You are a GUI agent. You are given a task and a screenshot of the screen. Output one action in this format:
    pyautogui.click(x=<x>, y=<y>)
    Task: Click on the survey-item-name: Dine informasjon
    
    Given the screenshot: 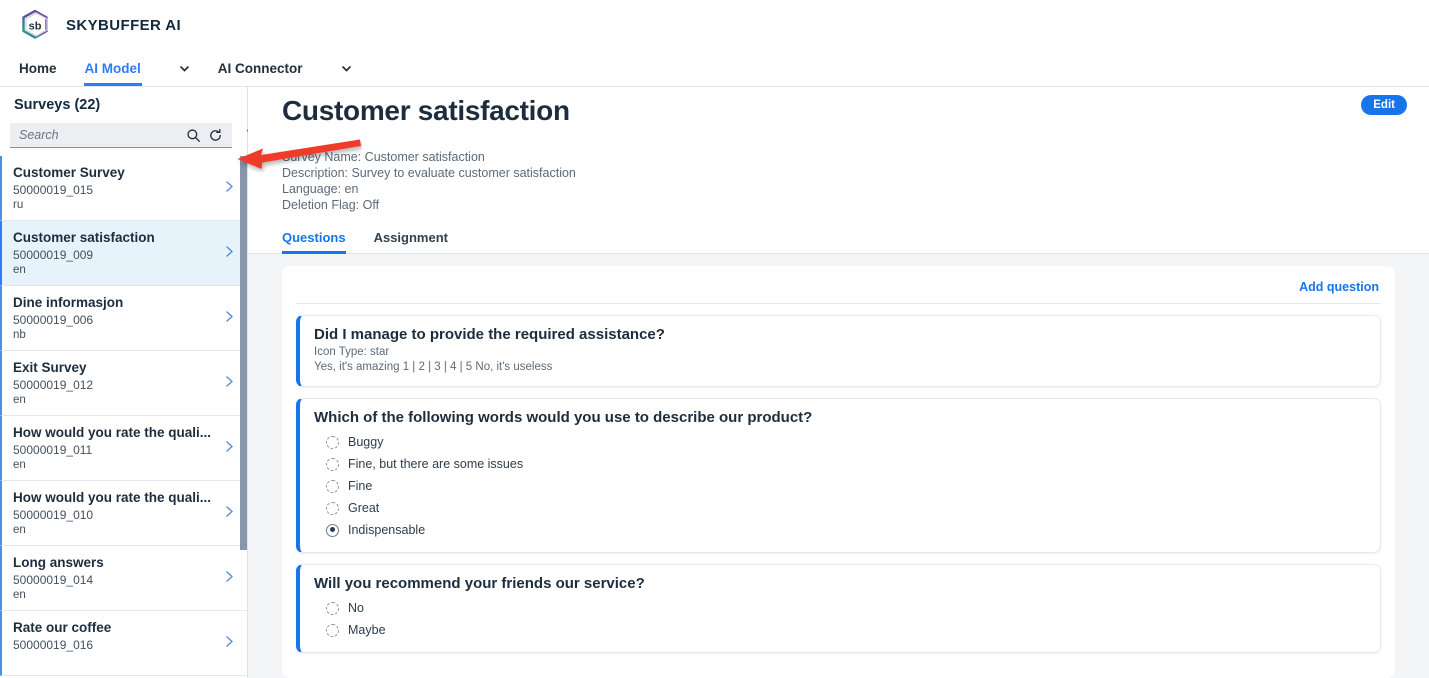 What is the action you would take?
    pyautogui.click(x=68, y=302)
    